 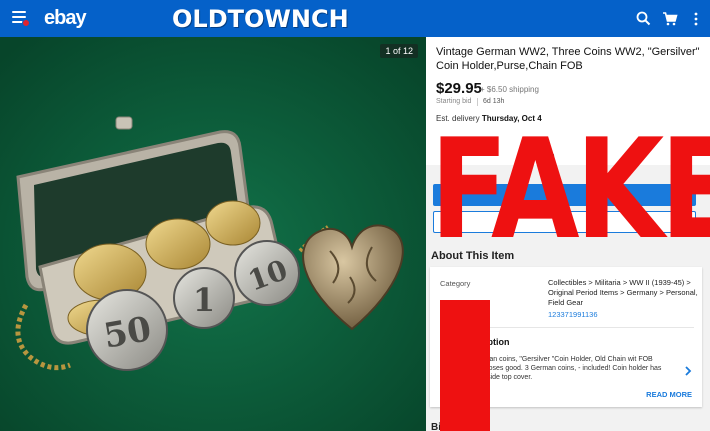 What do you see at coordinates (669, 394) in the screenshot?
I see `read-more-link: READ MORE` at bounding box center [669, 394].